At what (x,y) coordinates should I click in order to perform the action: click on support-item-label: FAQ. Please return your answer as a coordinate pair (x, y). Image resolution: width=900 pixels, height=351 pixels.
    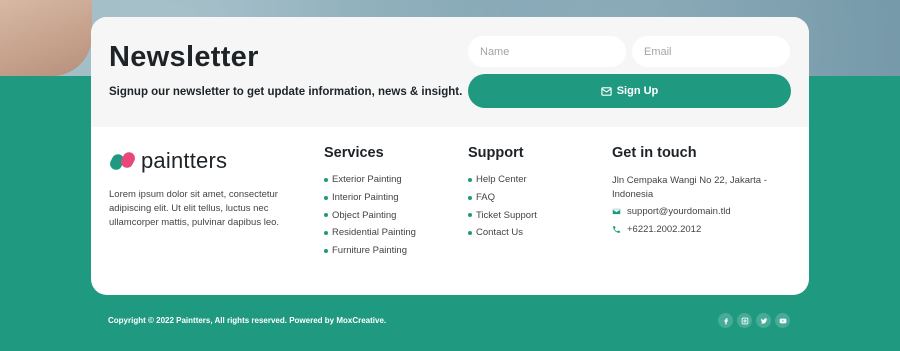
    Looking at the image, I should click on (486, 198).